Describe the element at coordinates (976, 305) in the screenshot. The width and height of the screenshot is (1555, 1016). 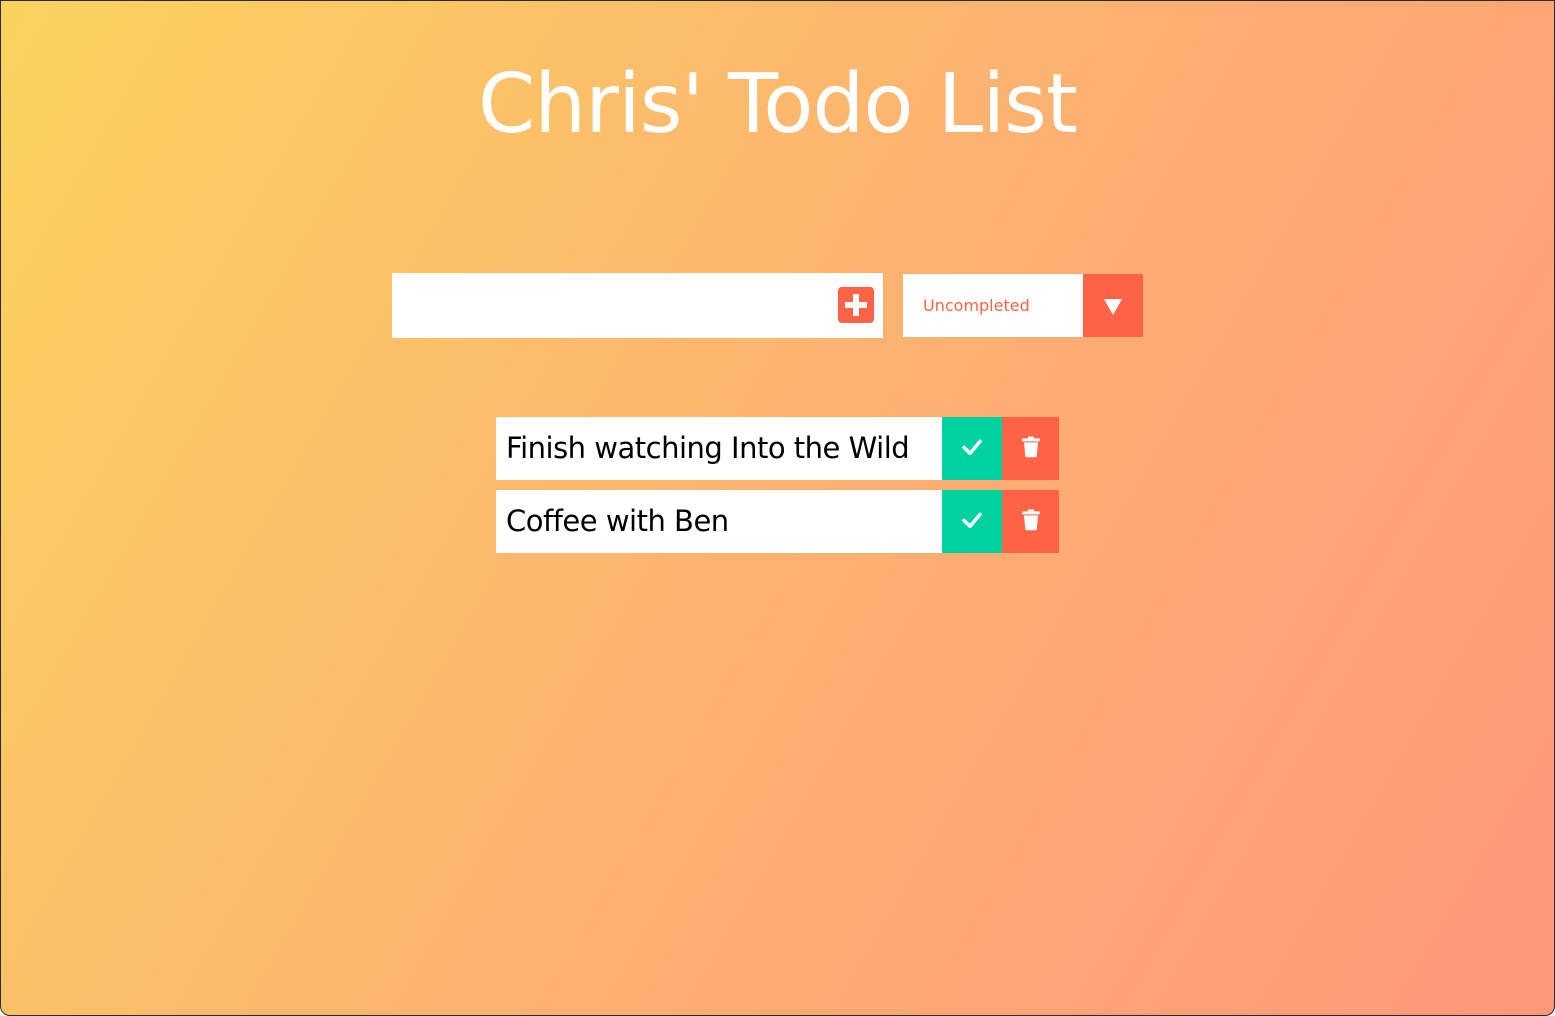
I see `filter-selected-value: Uncompleted` at that location.